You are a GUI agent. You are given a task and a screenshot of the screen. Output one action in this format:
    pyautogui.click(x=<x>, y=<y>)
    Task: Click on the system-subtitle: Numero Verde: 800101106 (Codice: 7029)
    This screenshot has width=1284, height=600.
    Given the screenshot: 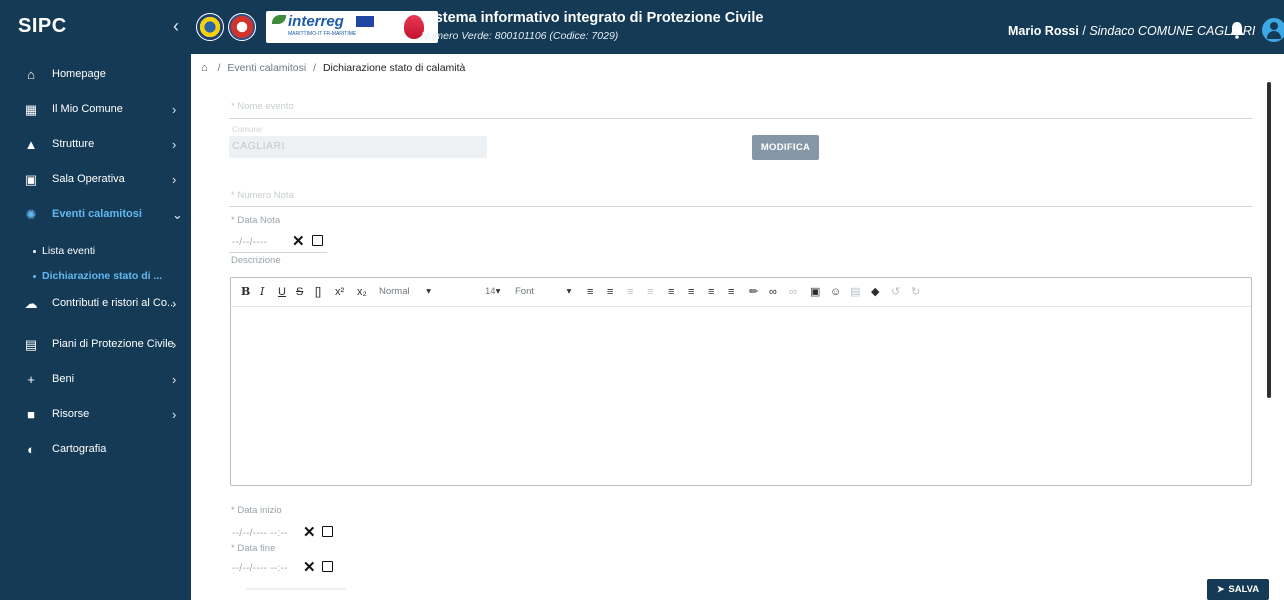 What is the action you would take?
    pyautogui.click(x=520, y=36)
    